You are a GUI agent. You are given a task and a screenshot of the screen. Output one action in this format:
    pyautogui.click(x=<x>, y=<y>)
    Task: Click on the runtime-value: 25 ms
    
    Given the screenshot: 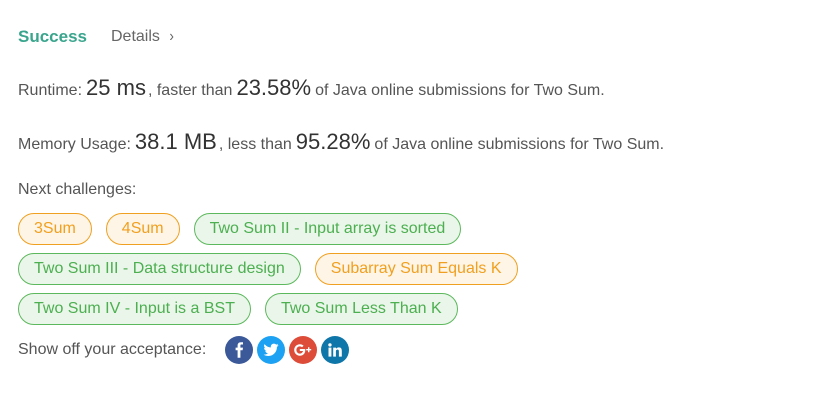 What is the action you would take?
    pyautogui.click(x=116, y=87)
    